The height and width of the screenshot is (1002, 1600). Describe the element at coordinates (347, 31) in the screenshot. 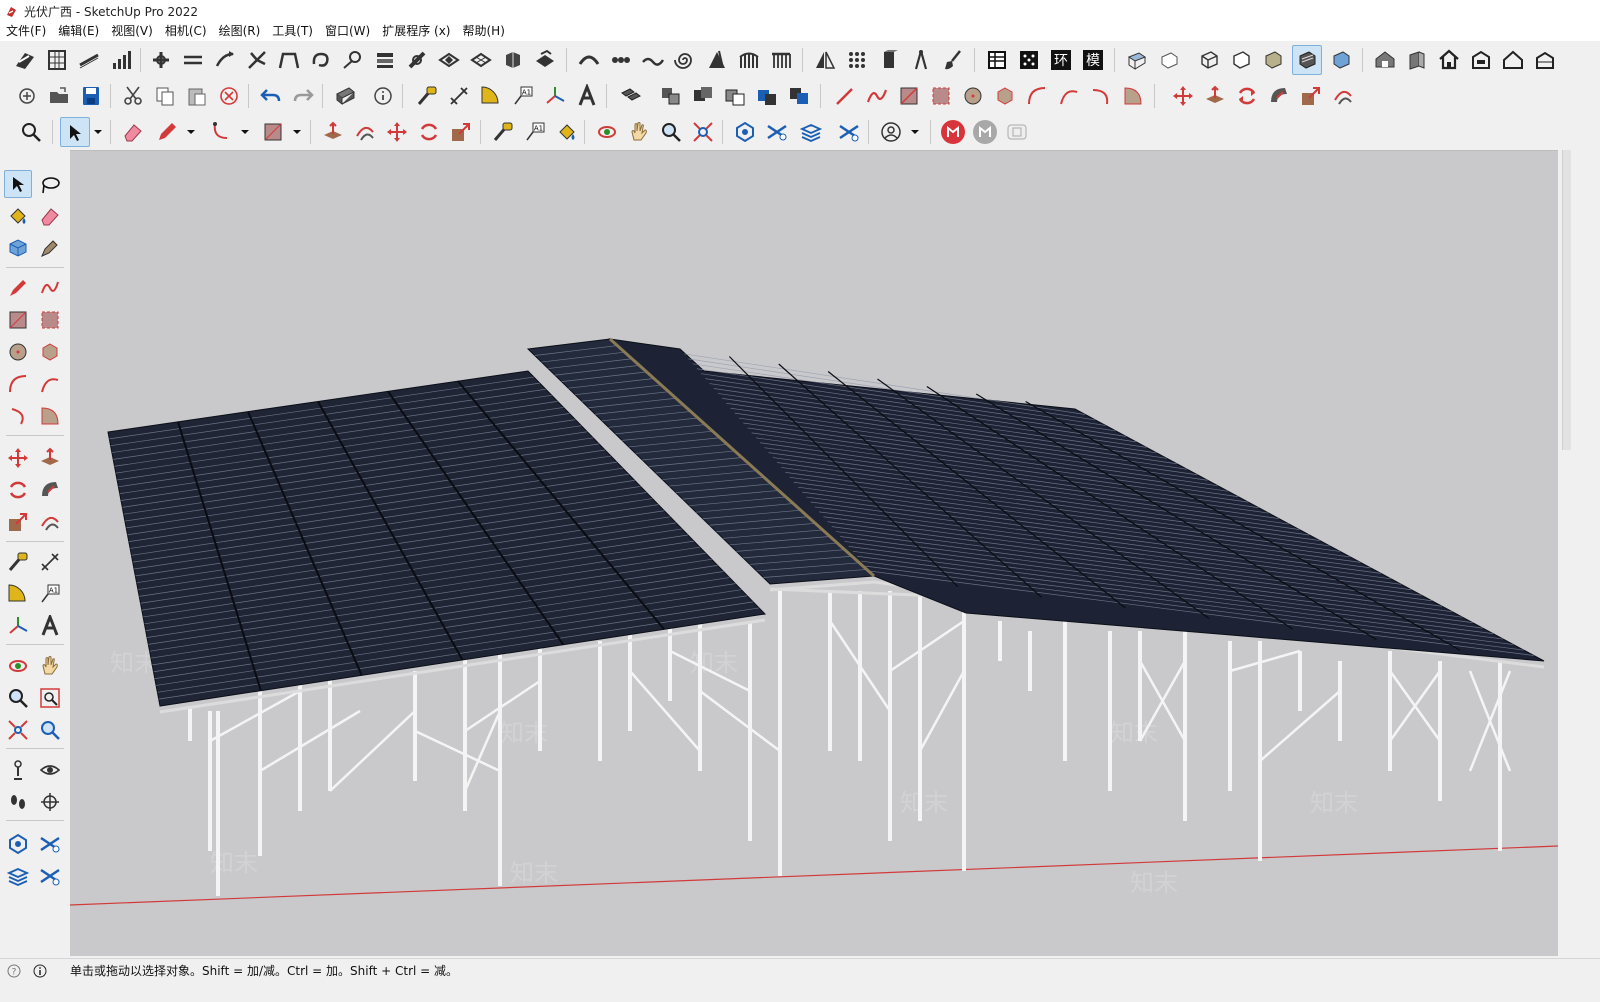

I see `menu-window: 窗口(W)` at that location.